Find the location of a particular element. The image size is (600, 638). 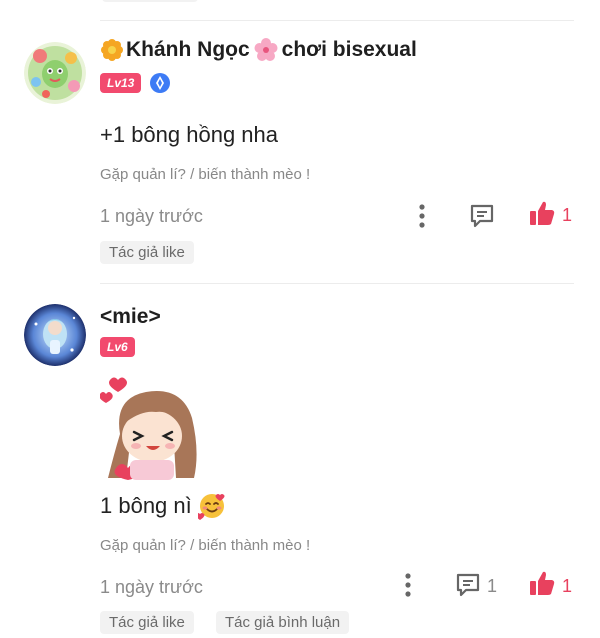

username-suffix: chơi bisexual is located at coordinates (349, 49).